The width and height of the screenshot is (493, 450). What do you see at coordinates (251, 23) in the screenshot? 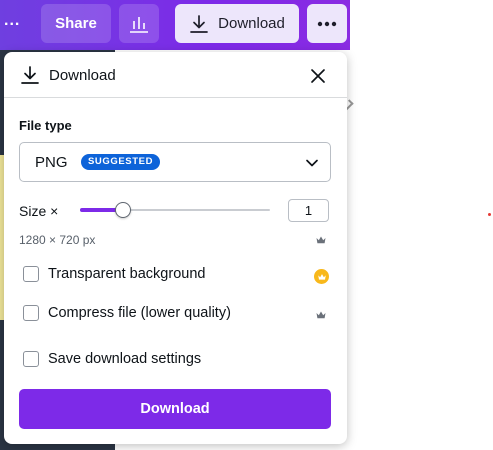
I see `toolbar-download-label: Download` at bounding box center [251, 23].